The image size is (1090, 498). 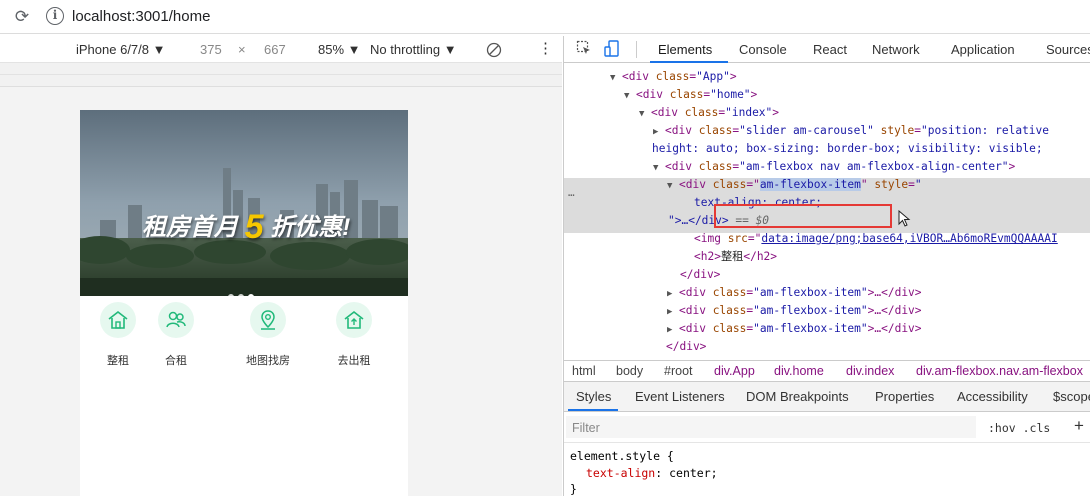 What do you see at coordinates (690, 95) in the screenshot?
I see `dom-node-home: ▼ <div class="home">` at bounding box center [690, 95].